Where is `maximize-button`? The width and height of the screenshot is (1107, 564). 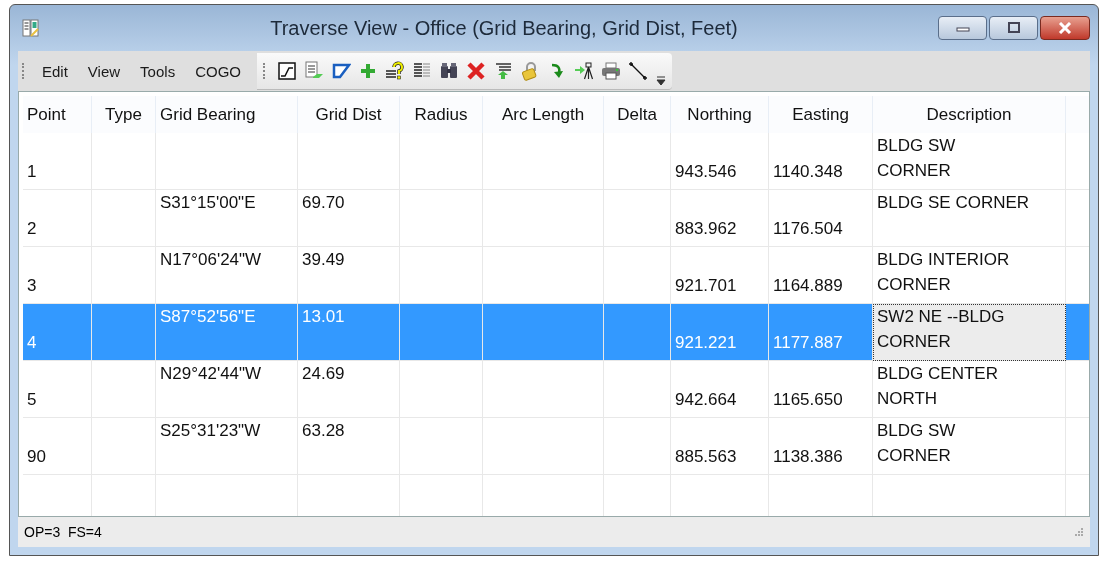
maximize-button is located at coordinates (1013, 28).